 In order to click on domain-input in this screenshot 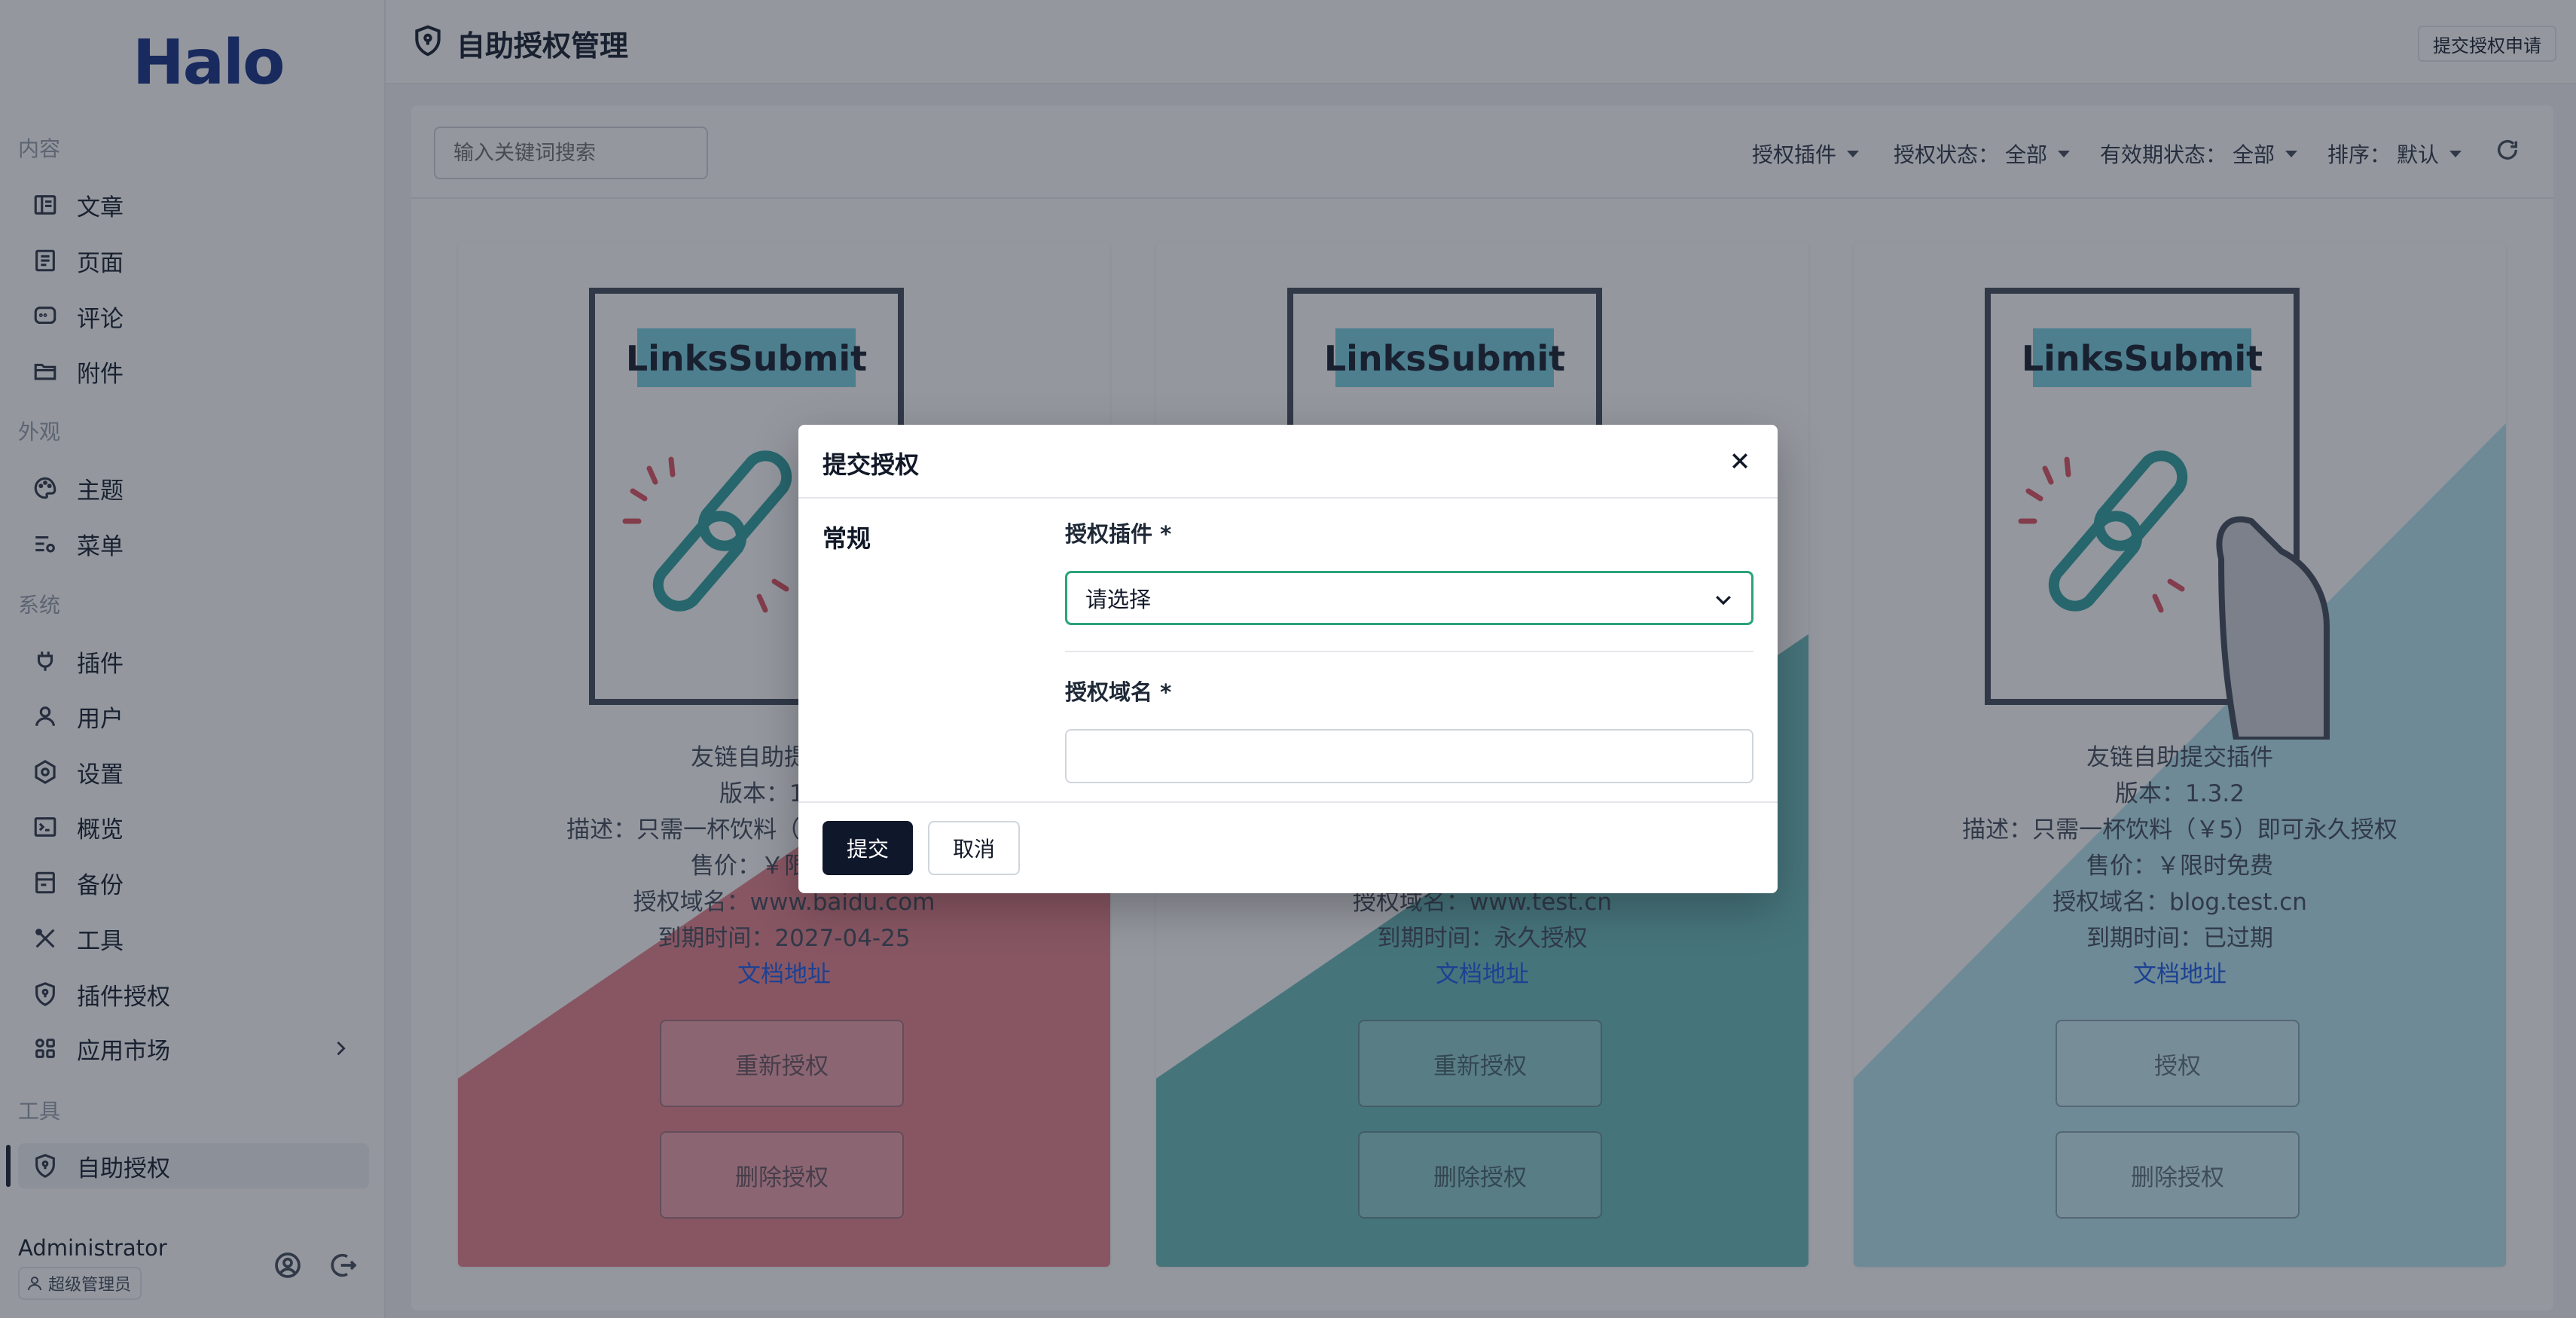, I will do `click(1409, 756)`.